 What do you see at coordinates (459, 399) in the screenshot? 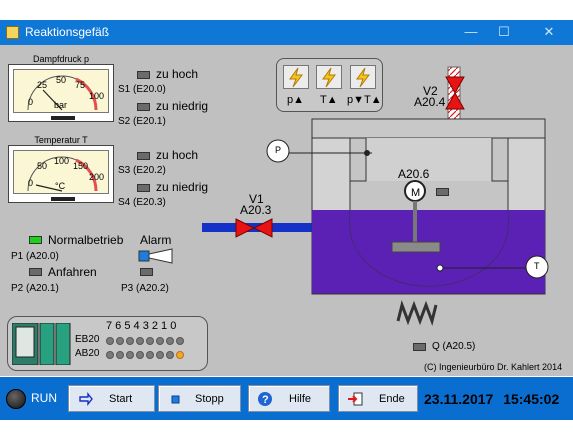
I see `date-text: 23.11.2017` at bounding box center [459, 399].